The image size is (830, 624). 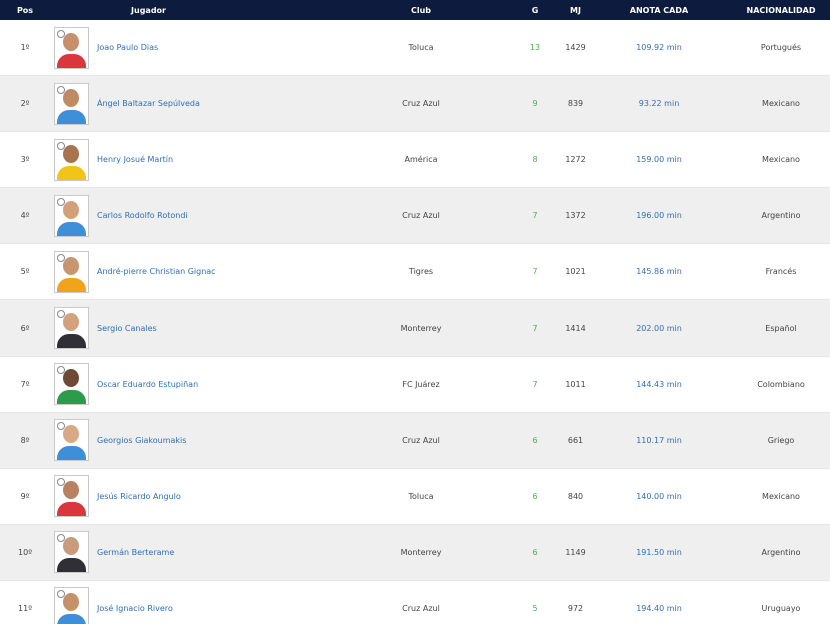 What do you see at coordinates (659, 104) in the screenshot?
I see `player-anota-cada: 93.22 min` at bounding box center [659, 104].